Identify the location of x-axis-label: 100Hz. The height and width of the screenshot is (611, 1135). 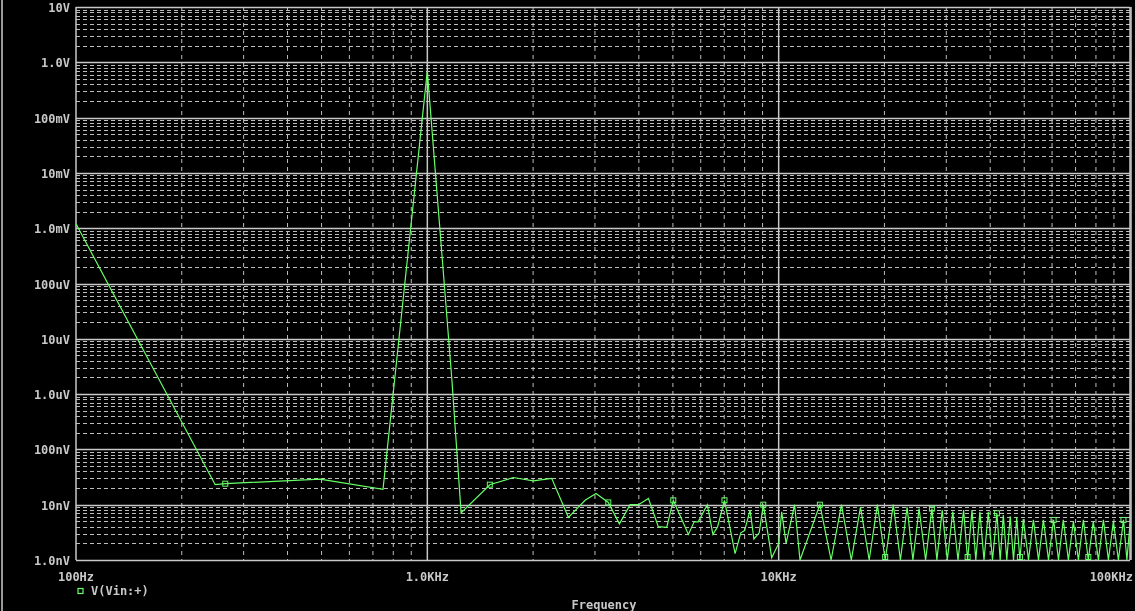
(76, 577).